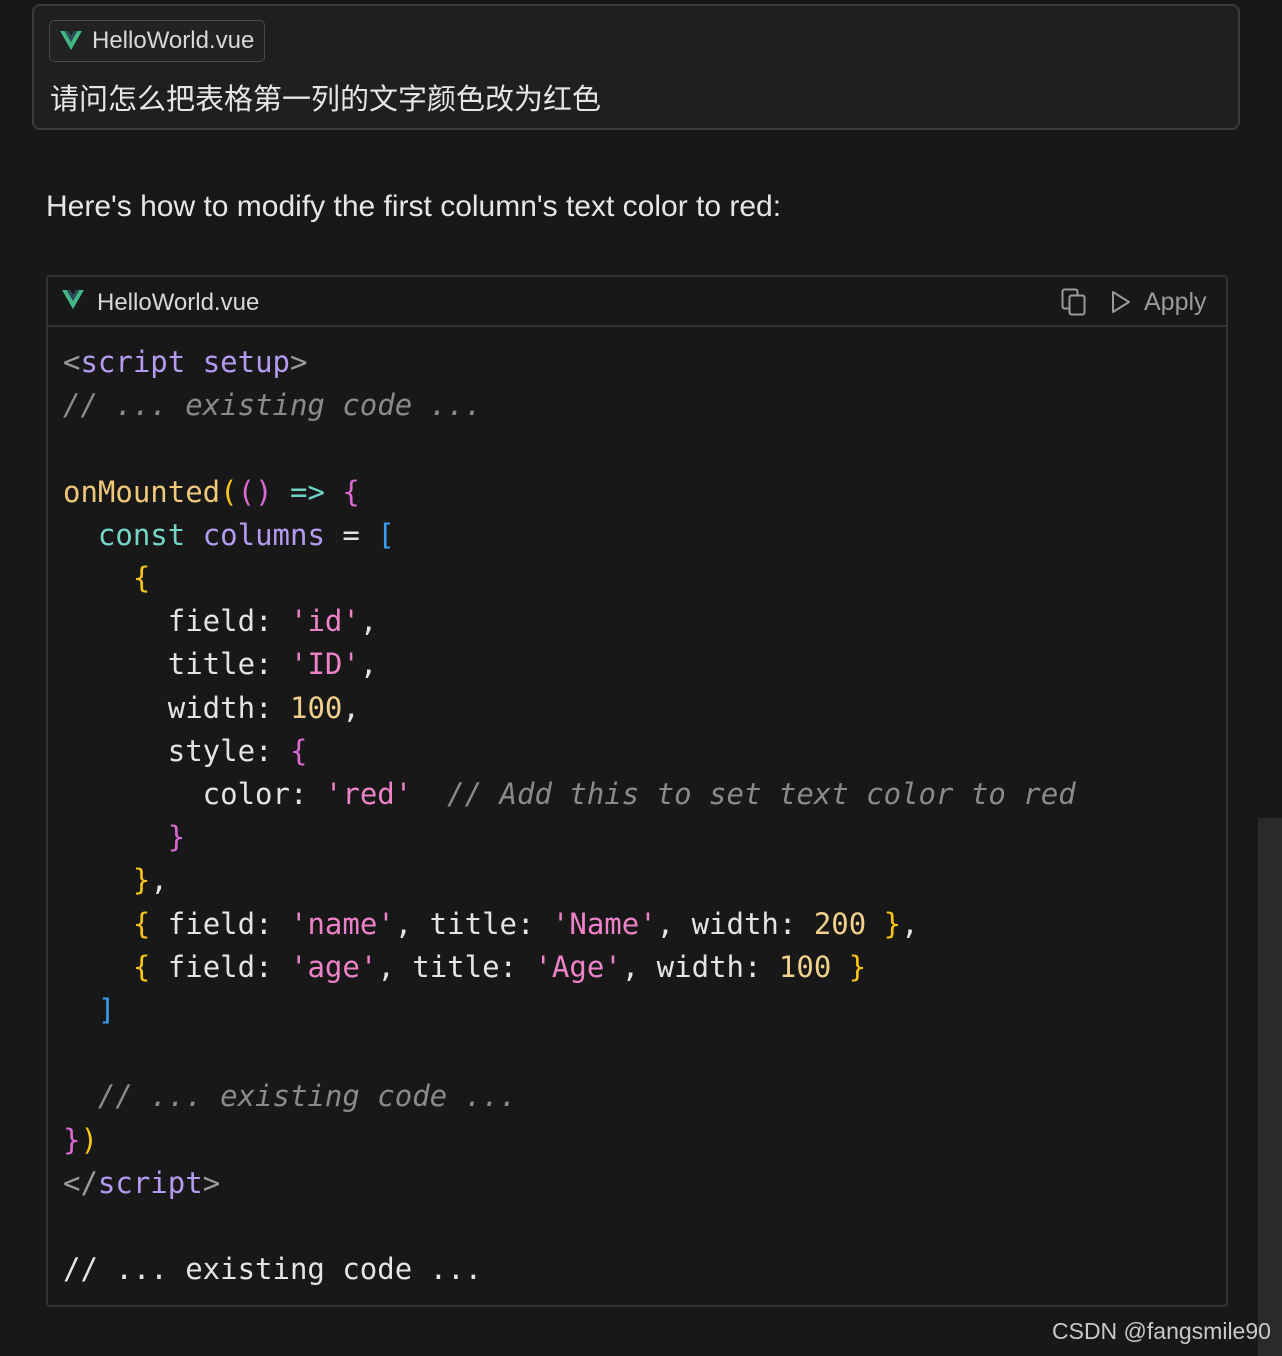 Image resolution: width=1282 pixels, height=1356 pixels. I want to click on code-token: ), so click(89, 1139).